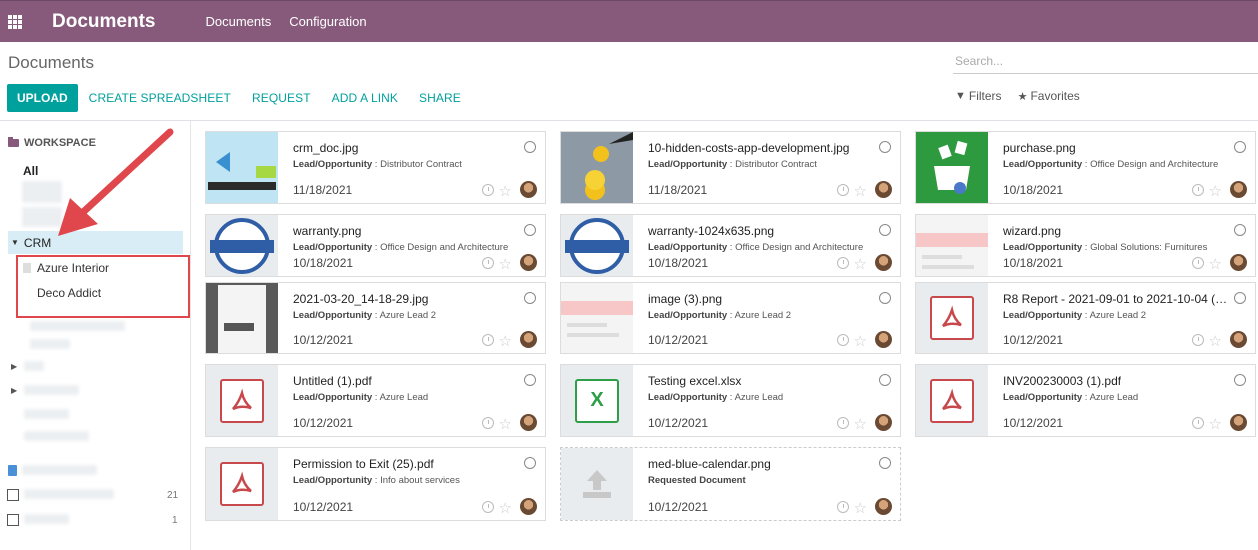 The width and height of the screenshot is (1258, 550). What do you see at coordinates (685, 299) in the screenshot?
I see `document-title: image (3).png` at bounding box center [685, 299].